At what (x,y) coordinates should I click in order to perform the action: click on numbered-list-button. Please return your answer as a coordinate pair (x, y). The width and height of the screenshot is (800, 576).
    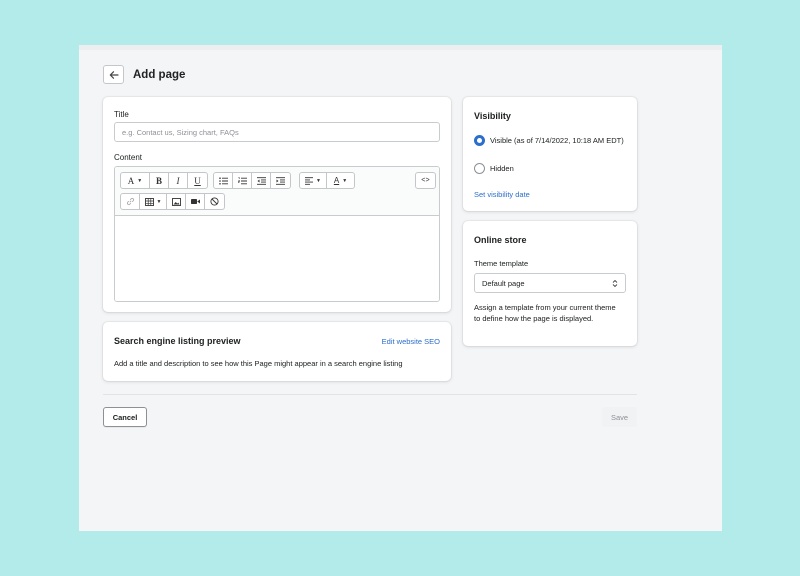
    Looking at the image, I should click on (242, 180).